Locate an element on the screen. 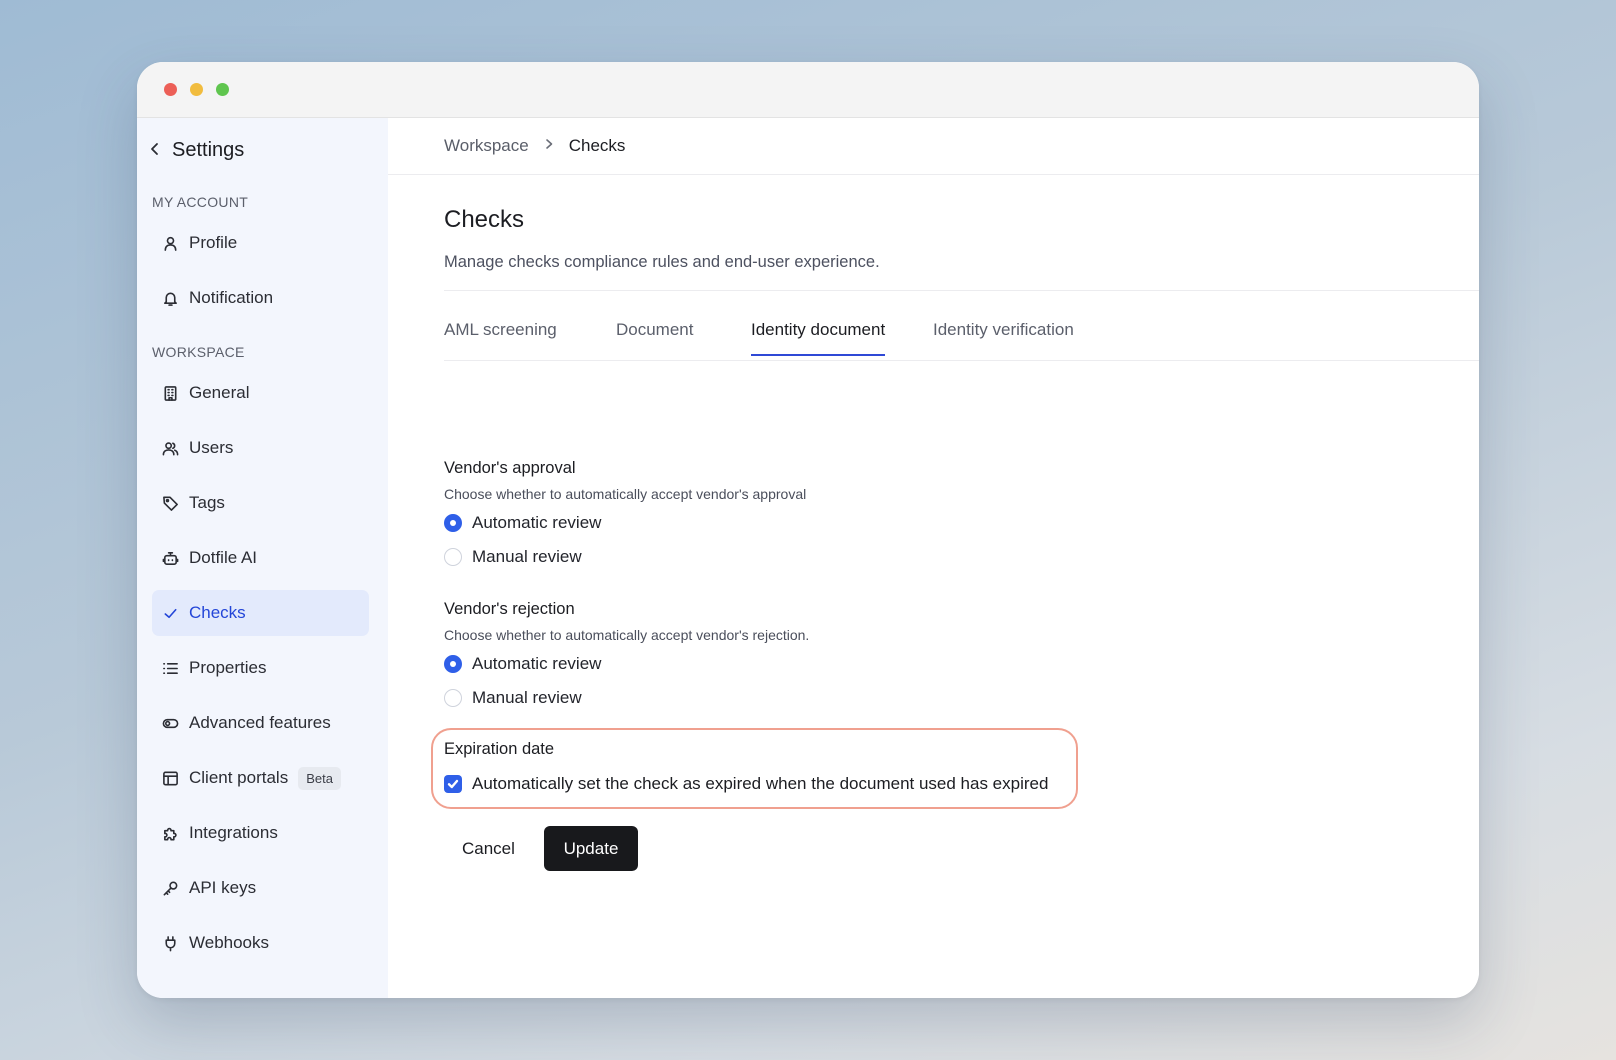 This screenshot has height=1060, width=1616. tag-icon is located at coordinates (170, 503).